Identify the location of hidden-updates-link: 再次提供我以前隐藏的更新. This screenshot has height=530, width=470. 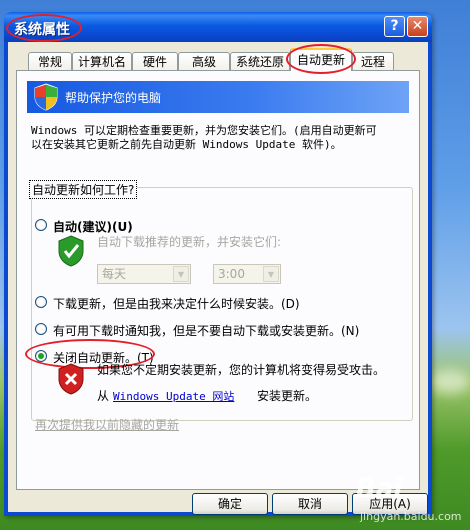
(107, 424).